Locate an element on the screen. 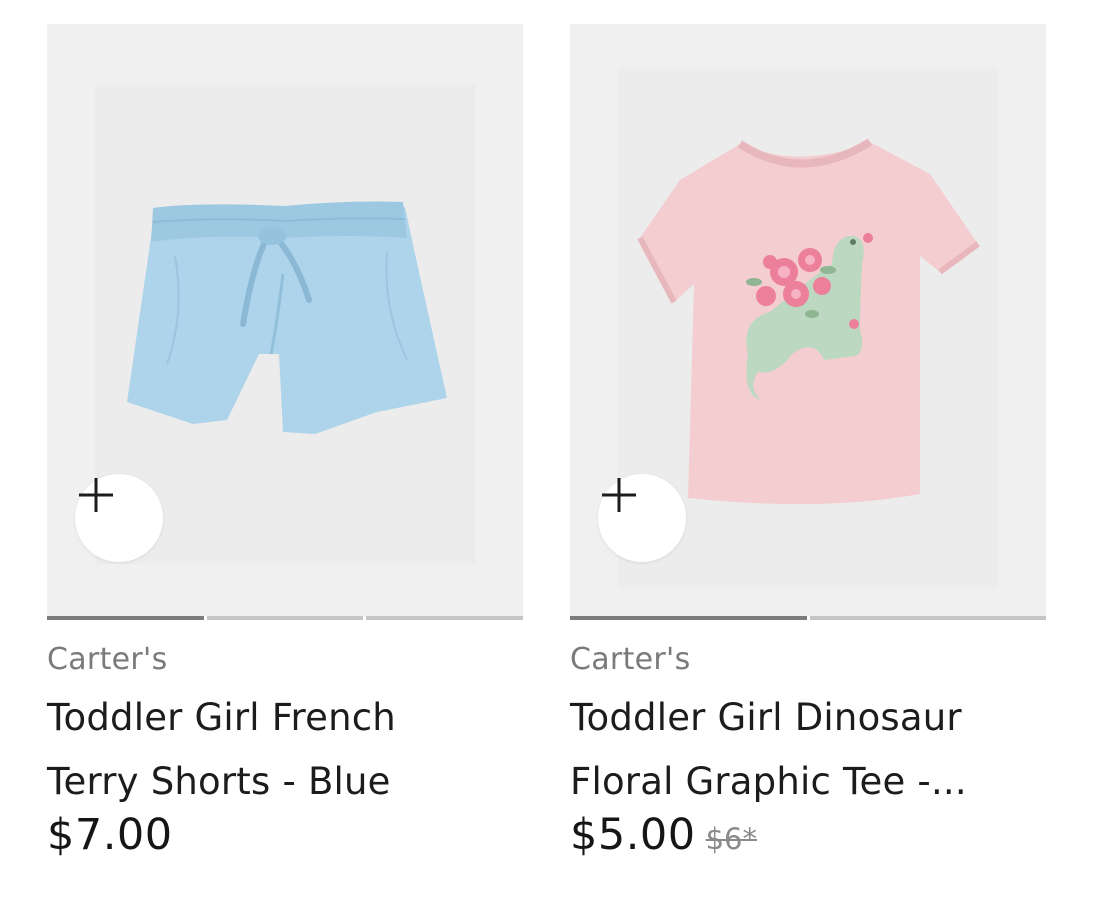  product-title-line-1: Toddler Girl Dinosaur is located at coordinates (766, 717).